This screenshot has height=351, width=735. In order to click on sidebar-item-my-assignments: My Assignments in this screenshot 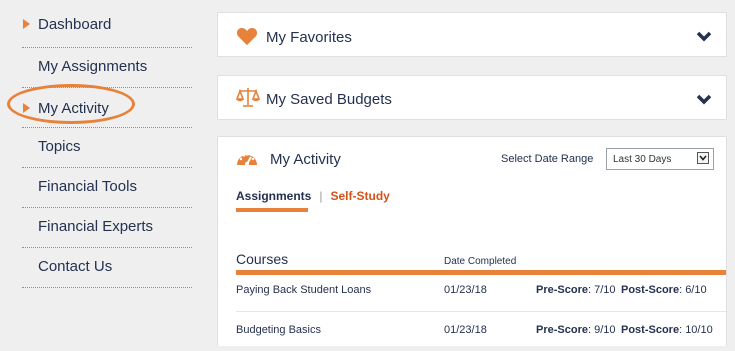, I will do `click(107, 68)`.